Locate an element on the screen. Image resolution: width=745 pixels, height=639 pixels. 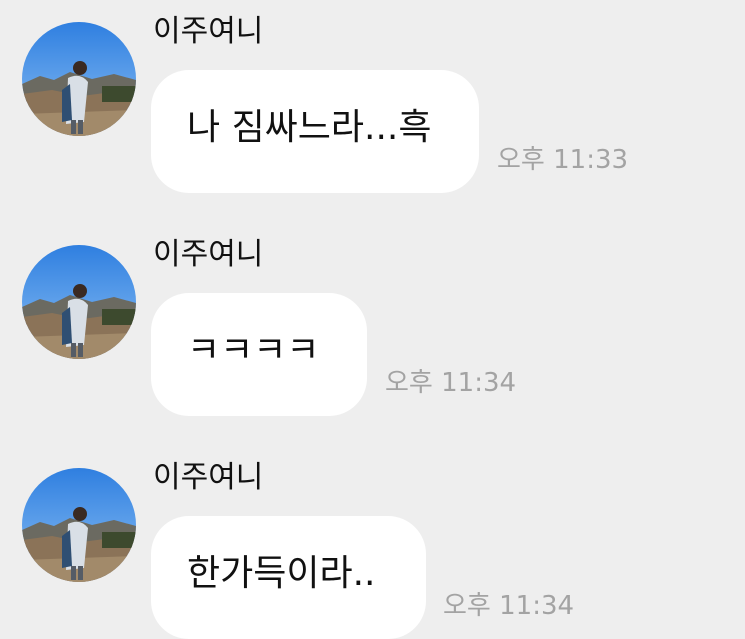
message-bubble: 나 짐싸느라...흑 is located at coordinates (315, 131).